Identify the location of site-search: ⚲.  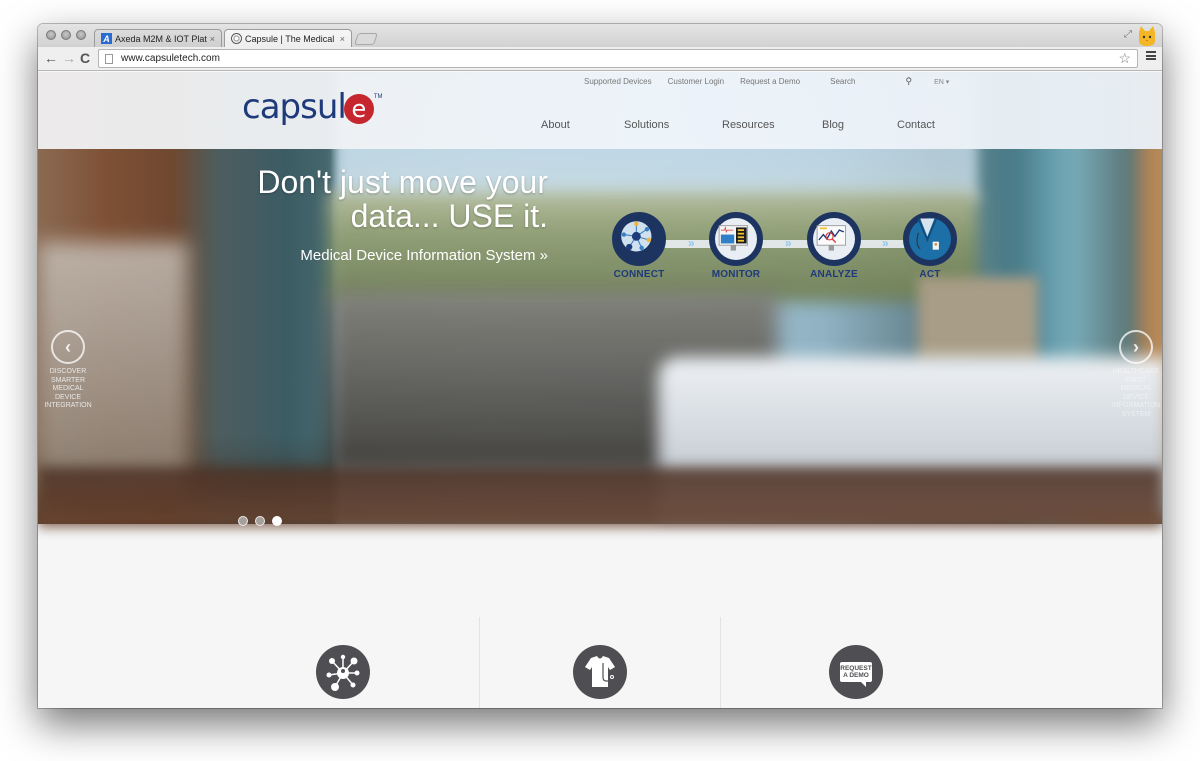
(871, 81).